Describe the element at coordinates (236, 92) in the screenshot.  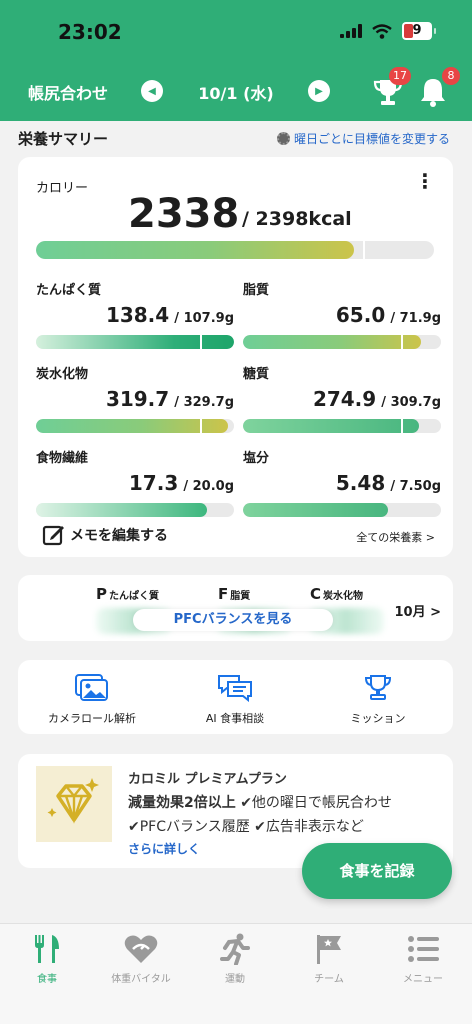
I see `current-date: 10/1 (水)` at that location.